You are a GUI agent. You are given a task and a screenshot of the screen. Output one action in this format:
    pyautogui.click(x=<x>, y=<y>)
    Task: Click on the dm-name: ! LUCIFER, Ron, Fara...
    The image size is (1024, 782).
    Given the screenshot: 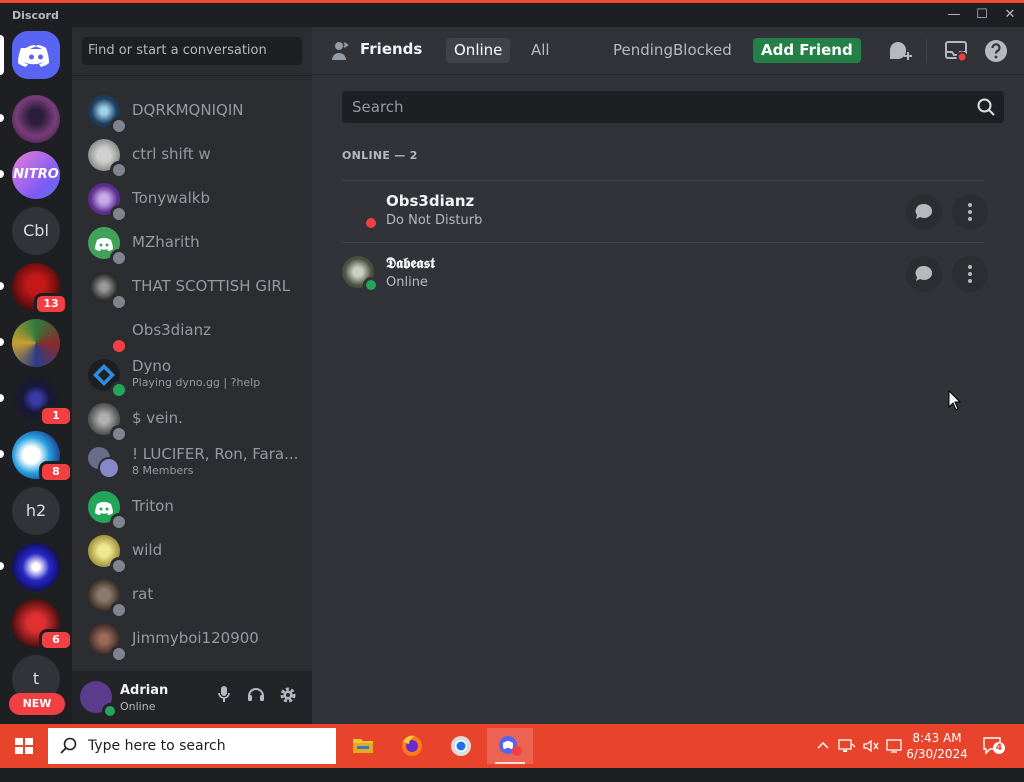 What is the action you would take?
    pyautogui.click(x=215, y=454)
    